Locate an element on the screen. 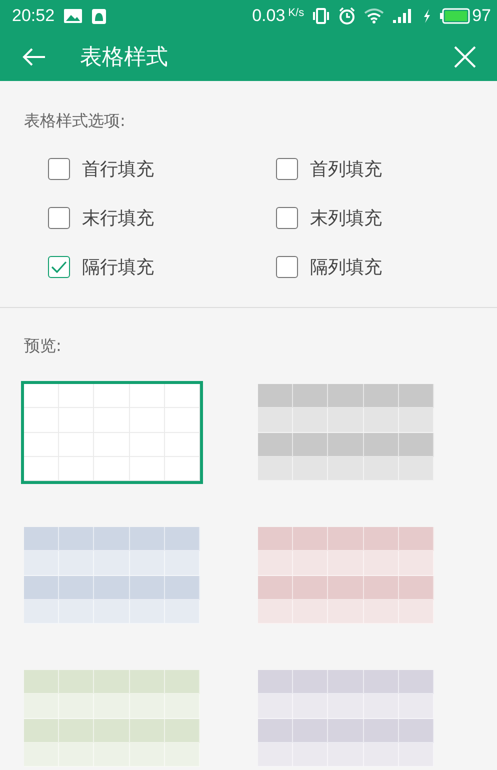 This screenshot has width=497, height=770. battery-icon is located at coordinates (455, 16).